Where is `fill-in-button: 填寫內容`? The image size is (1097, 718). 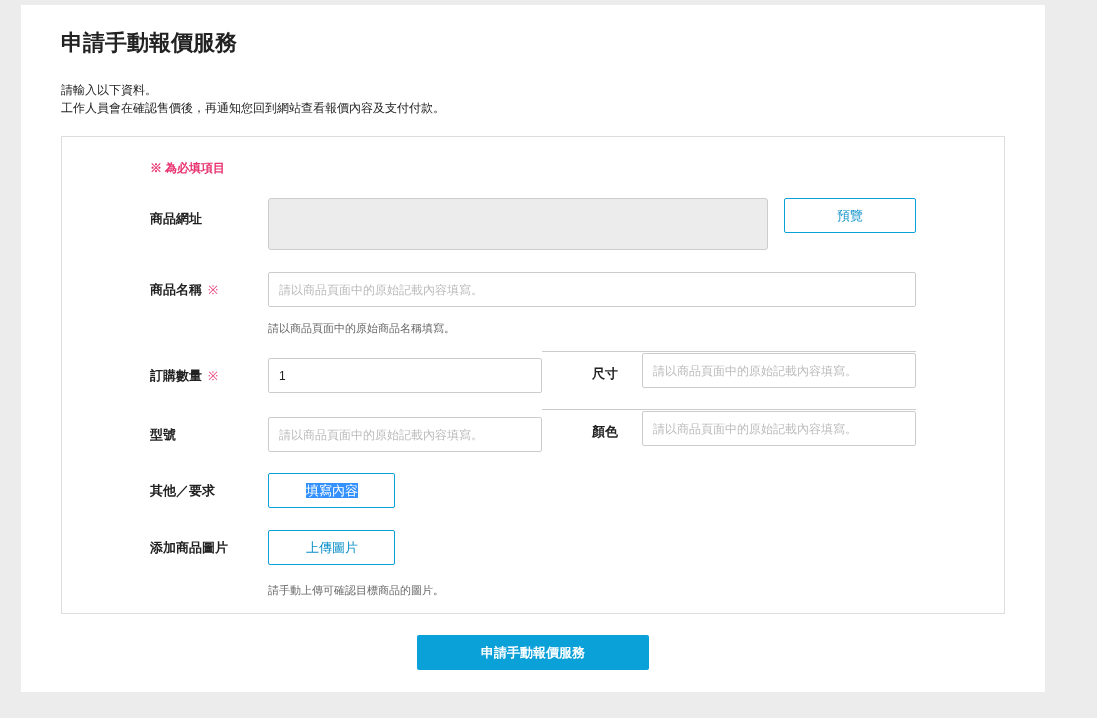
fill-in-button: 填寫內容 is located at coordinates (331, 490).